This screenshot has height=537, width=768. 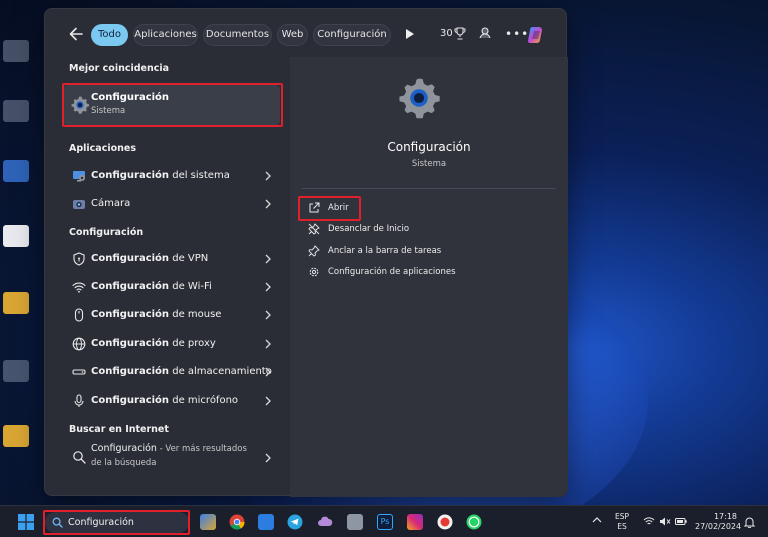 What do you see at coordinates (419, 98) in the screenshot?
I see `settings-gear-icon` at bounding box center [419, 98].